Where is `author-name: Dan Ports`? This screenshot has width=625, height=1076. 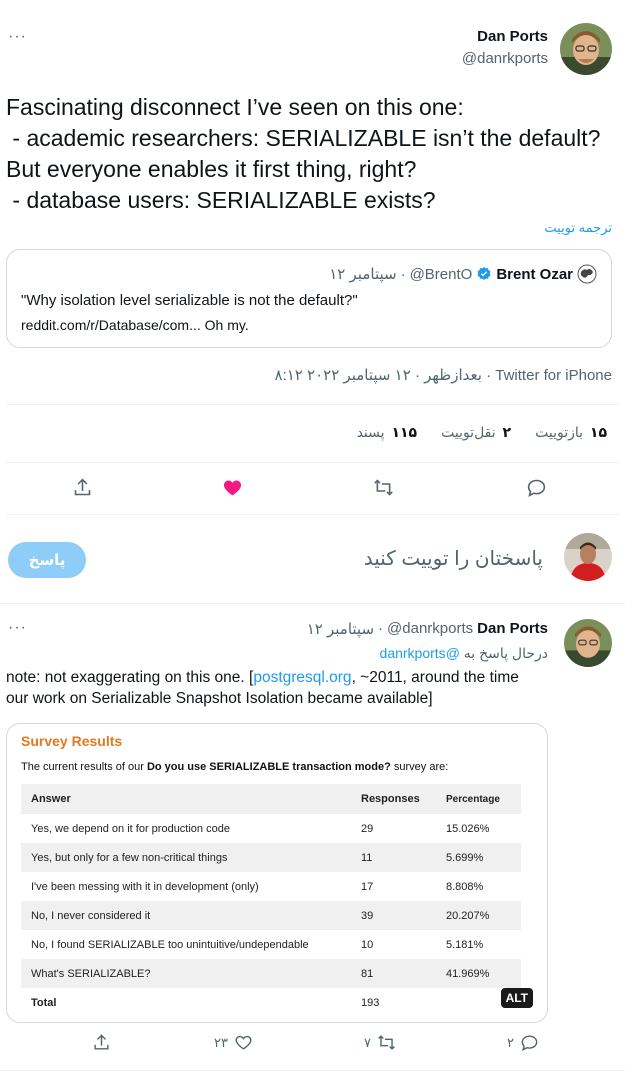
author-name: Dan Ports is located at coordinates (512, 36).